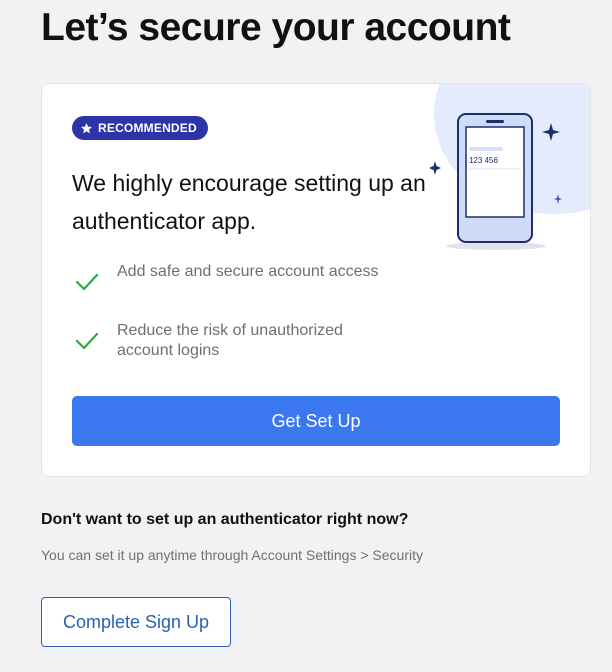  I want to click on recommended-badge: RECOMMENDED, so click(140, 128).